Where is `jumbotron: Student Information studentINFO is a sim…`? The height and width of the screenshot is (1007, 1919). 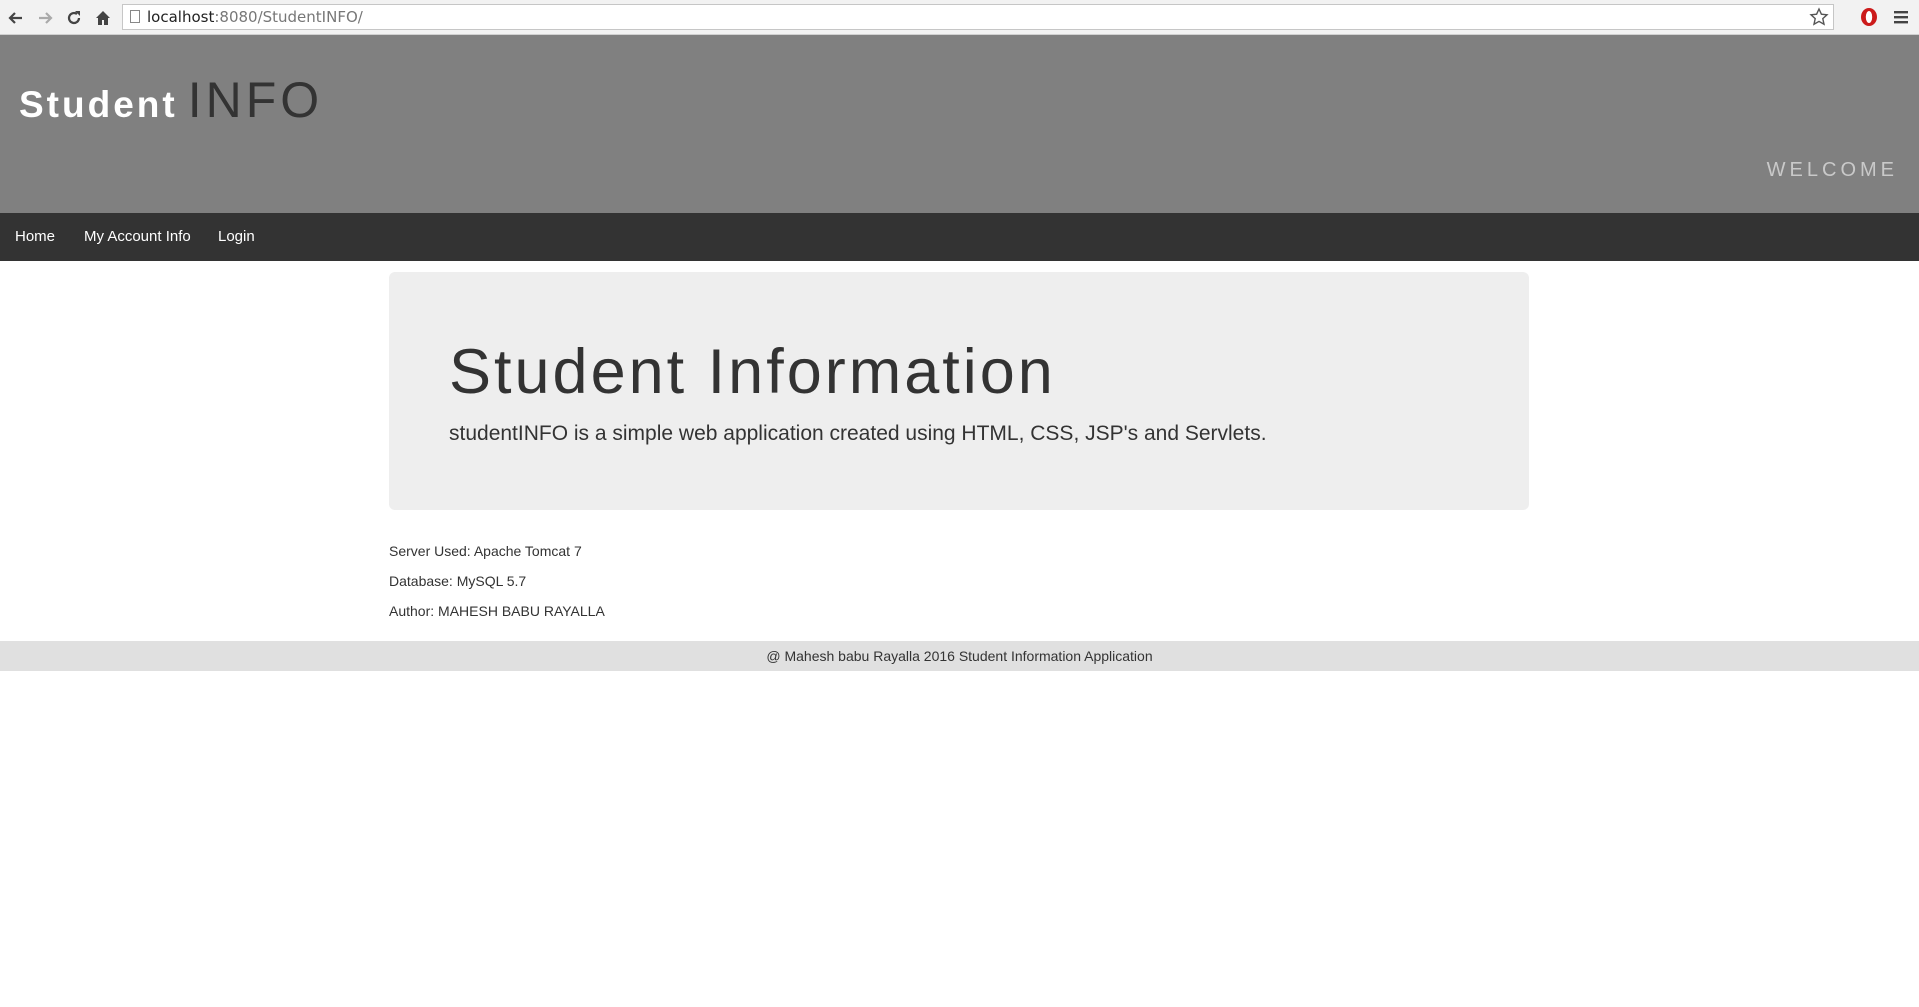 jumbotron: Student Information studentINFO is a sim… is located at coordinates (959, 391).